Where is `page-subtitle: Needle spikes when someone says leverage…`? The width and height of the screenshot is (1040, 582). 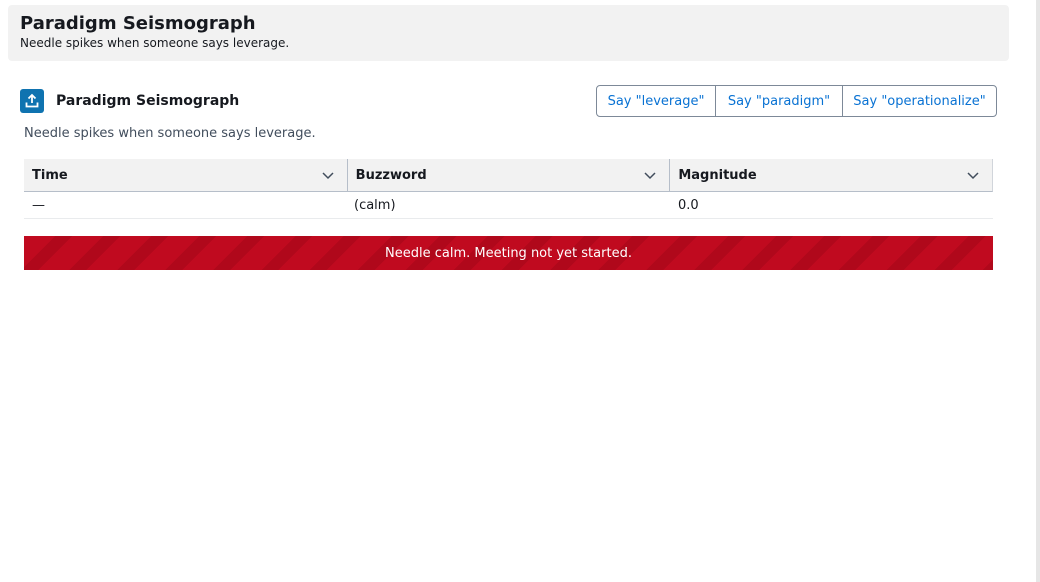
page-subtitle: Needle spikes when someone says leverage… is located at coordinates (155, 43).